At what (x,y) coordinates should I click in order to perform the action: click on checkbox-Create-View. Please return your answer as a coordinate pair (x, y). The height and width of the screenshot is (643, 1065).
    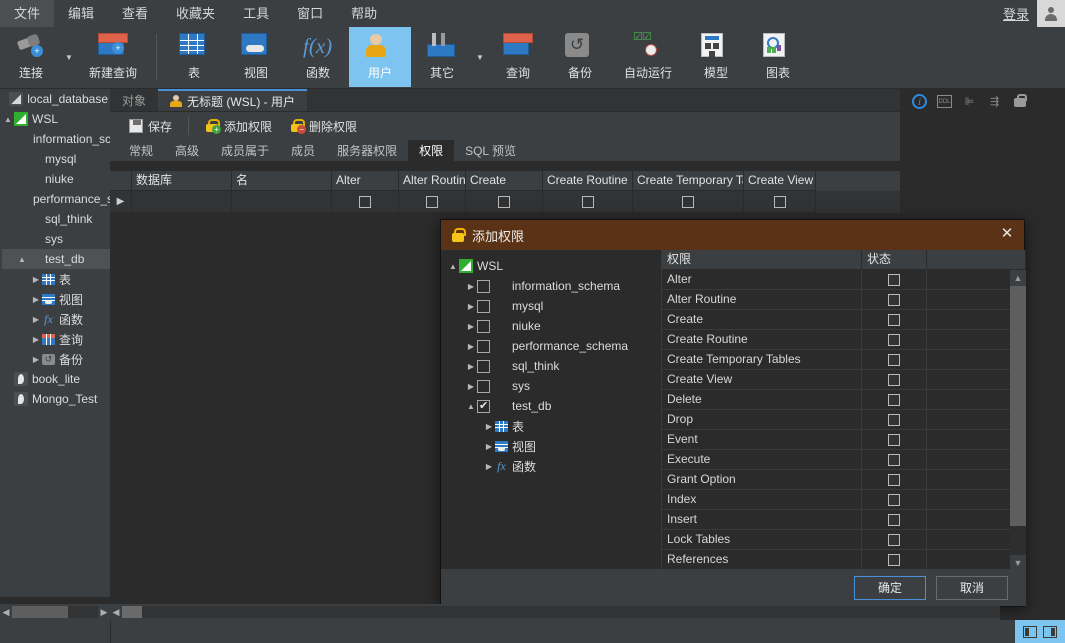
    Looking at the image, I should click on (780, 202).